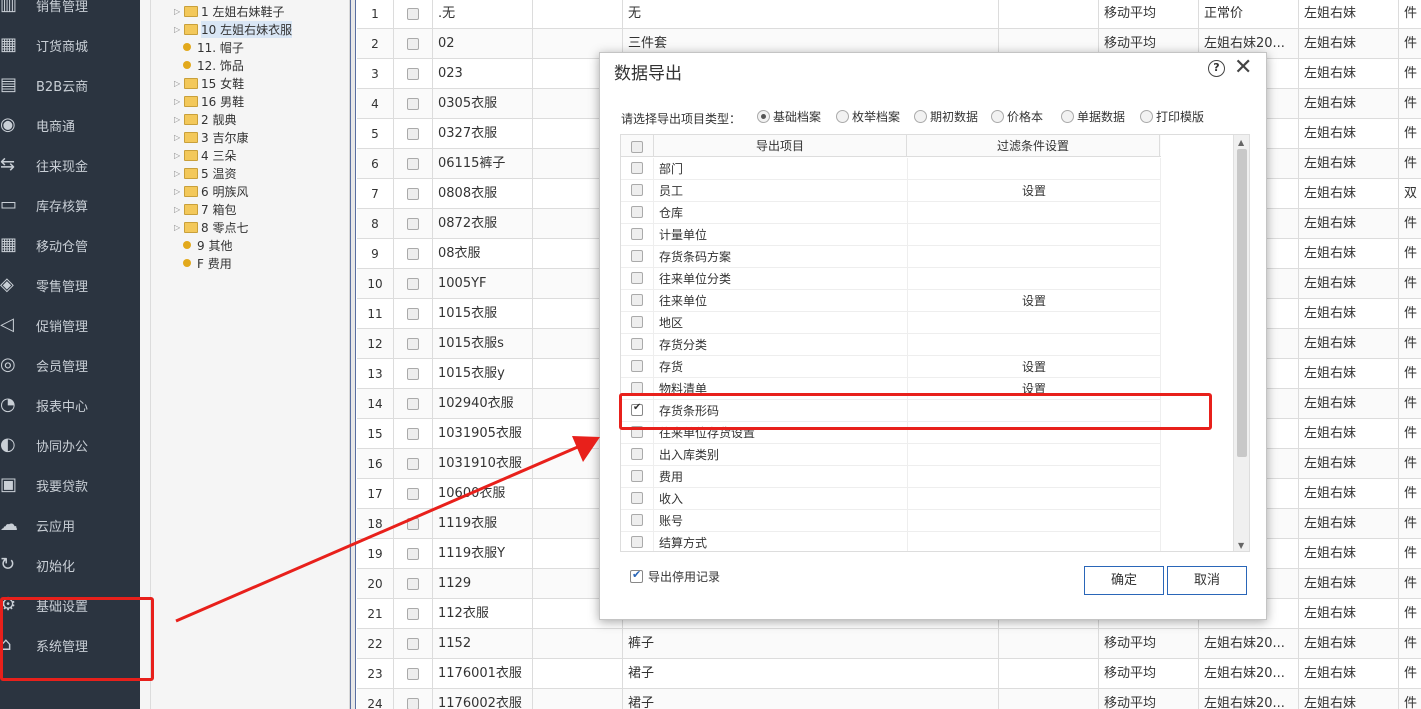 This screenshot has height=709, width=1421. I want to click on export-stopped-option: 导出停用记录, so click(675, 576).